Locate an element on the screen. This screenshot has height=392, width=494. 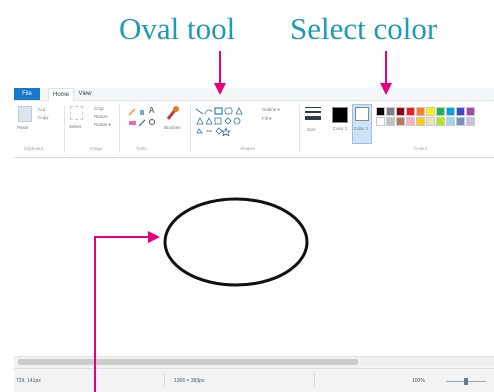
shapes-gallery is located at coordinates (229, 121).